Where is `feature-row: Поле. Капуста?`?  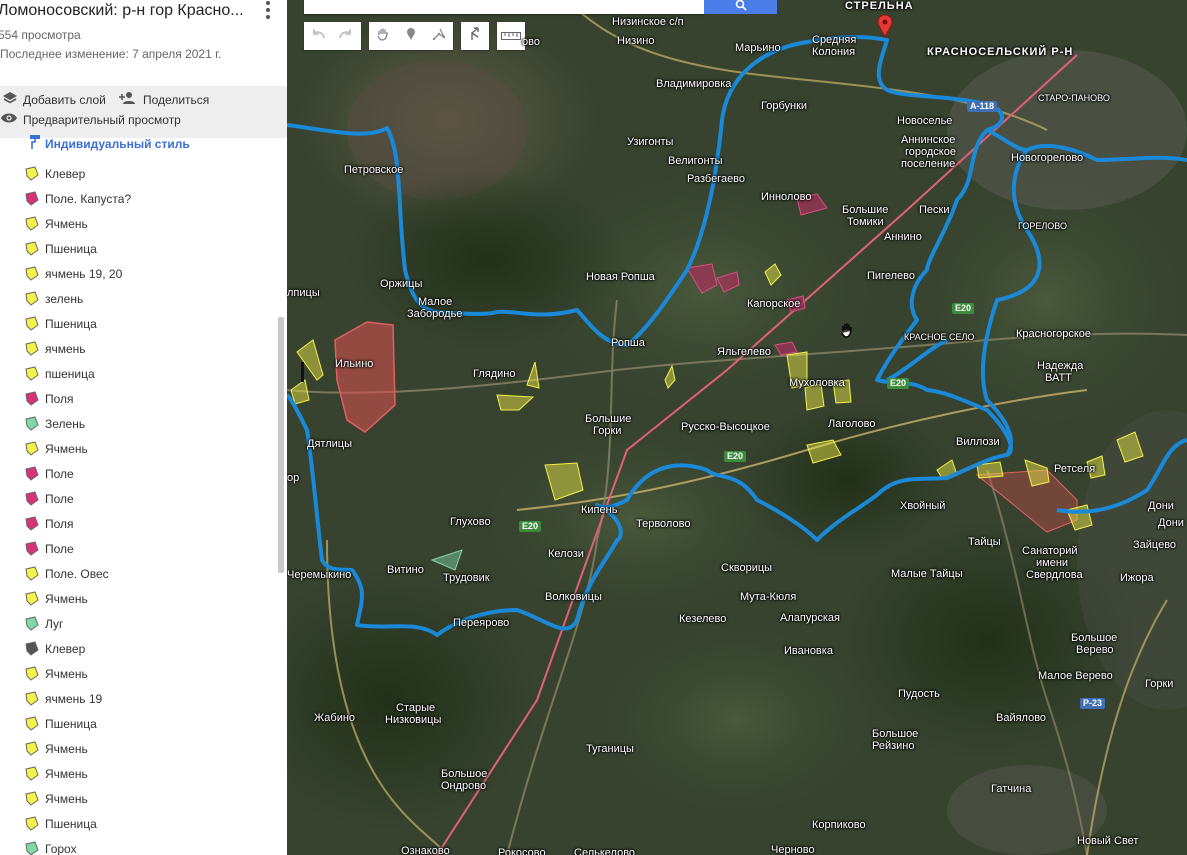 feature-row: Поле. Капуста? is located at coordinates (77, 199).